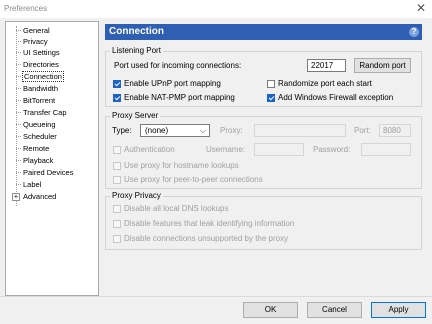 The image size is (432, 324). What do you see at coordinates (179, 97) in the screenshot?
I see `natpmp-label: Enable NAT-PMP port mapping` at bounding box center [179, 97].